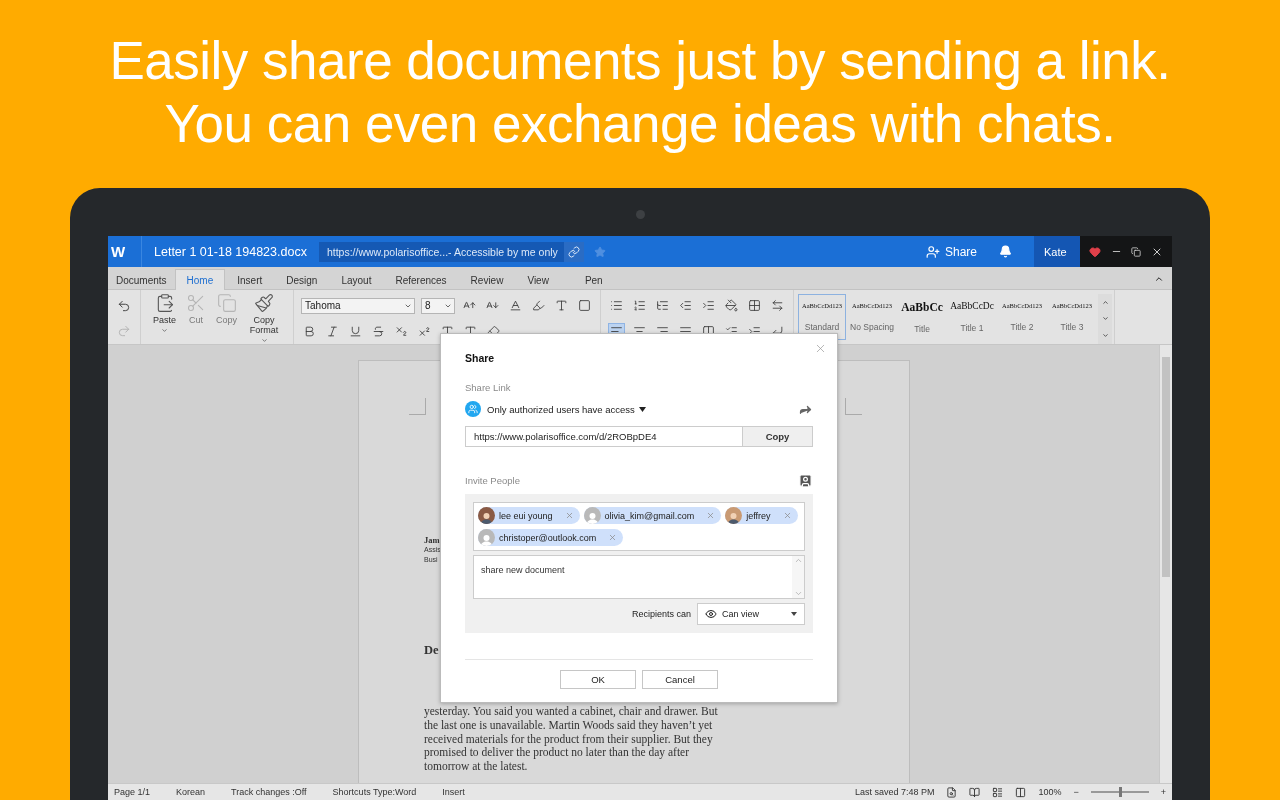 The image size is (1280, 800). Describe the element at coordinates (652, 515) in the screenshot. I see `recipient-chip: olivia_kim@gmail.com` at that location.